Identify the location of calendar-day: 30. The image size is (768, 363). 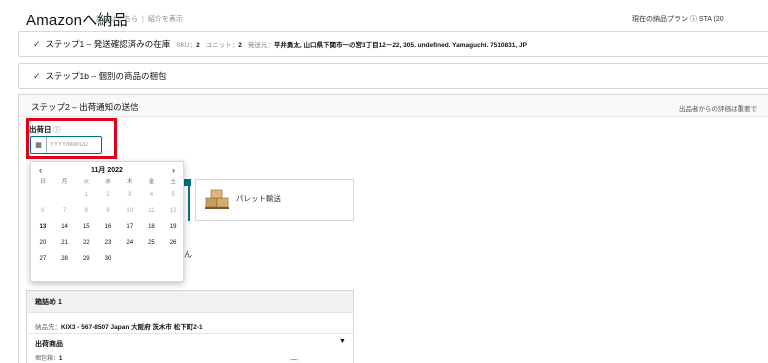
(108, 259).